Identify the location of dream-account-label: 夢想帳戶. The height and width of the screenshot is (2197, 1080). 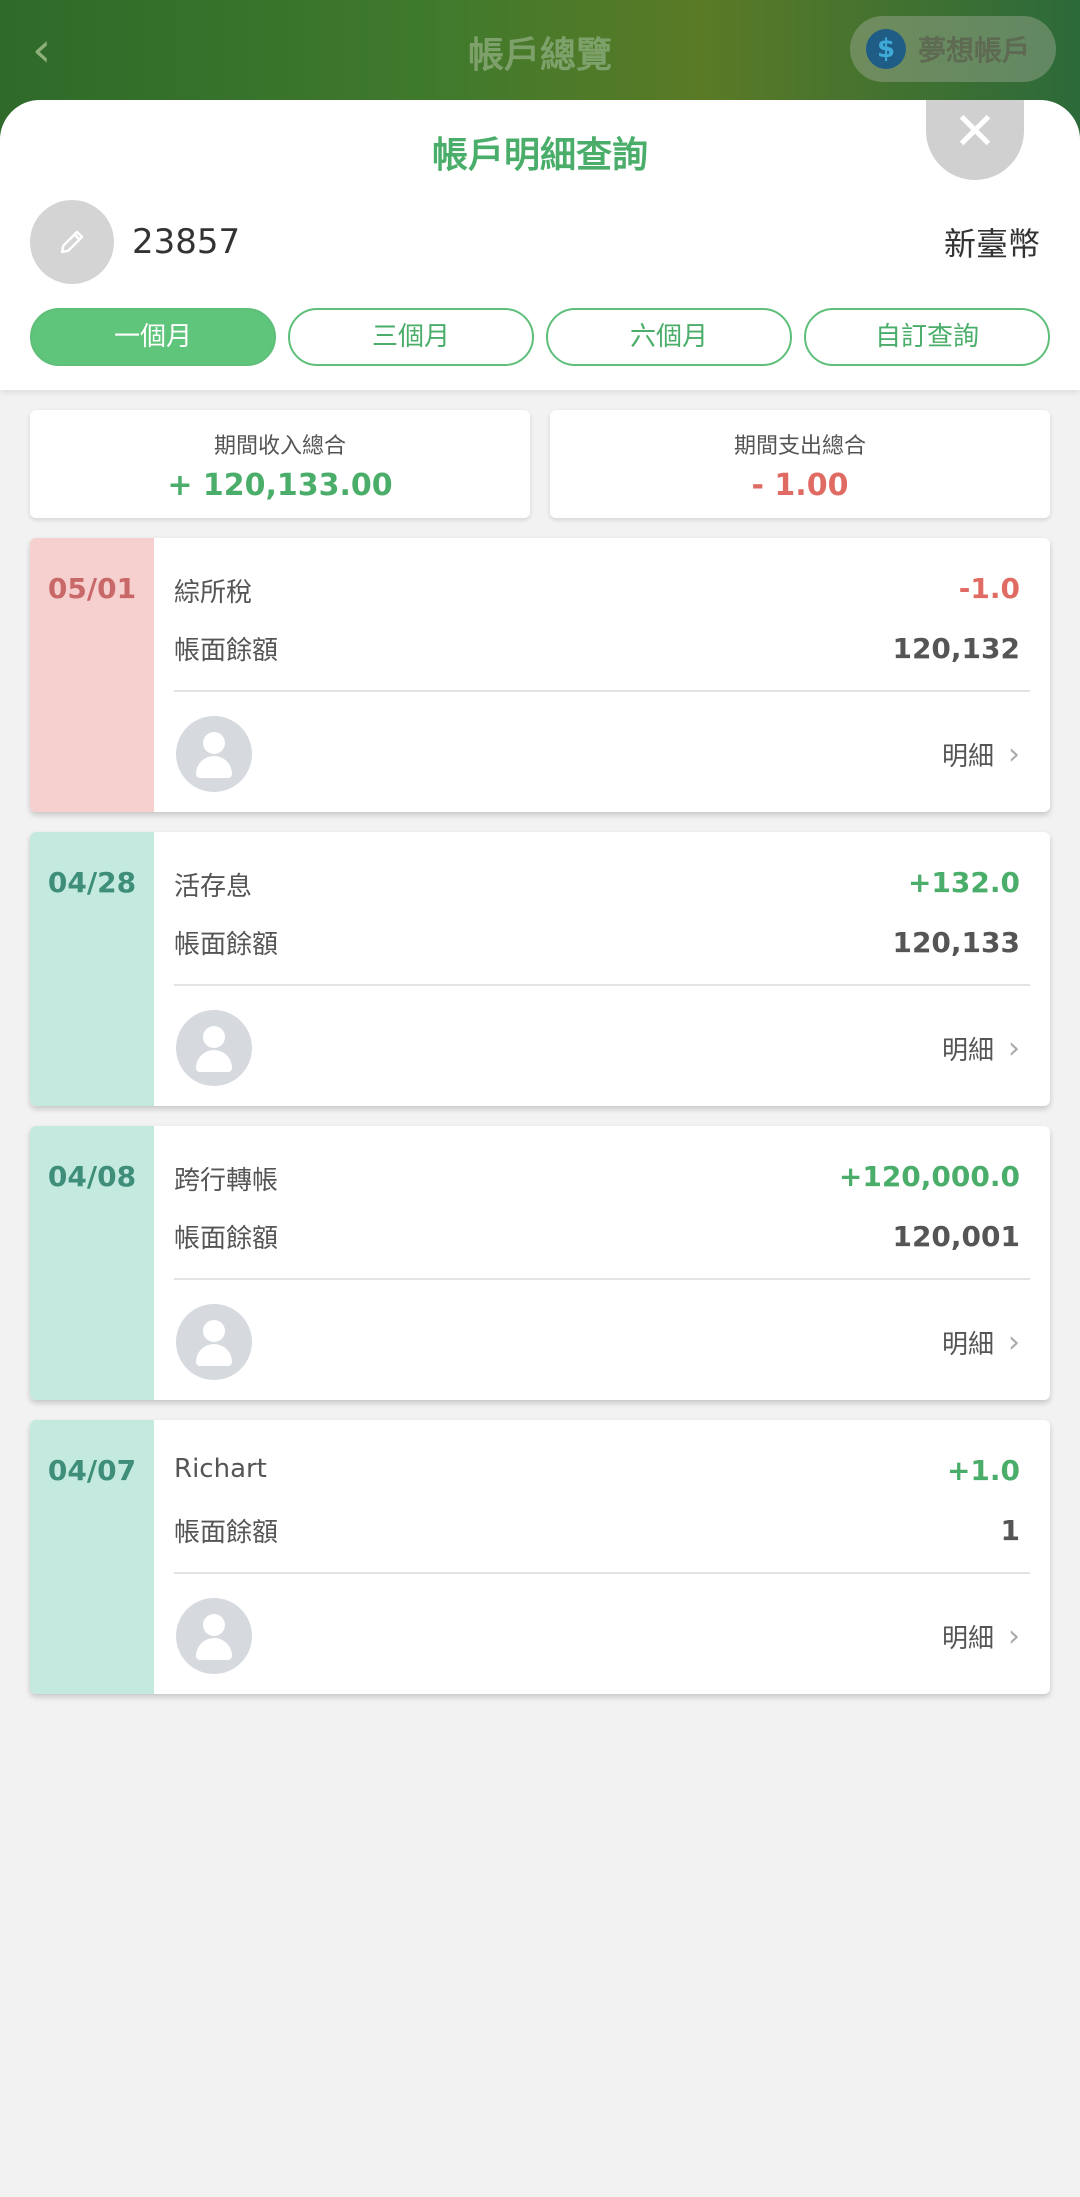
(973, 50).